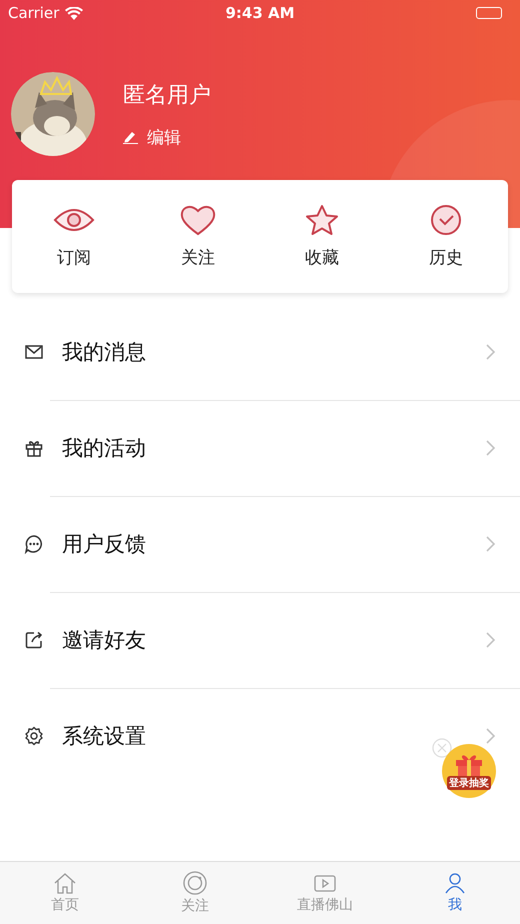 This screenshot has height=924, width=520. I want to click on menu-item: 用户反馈, so click(260, 544).